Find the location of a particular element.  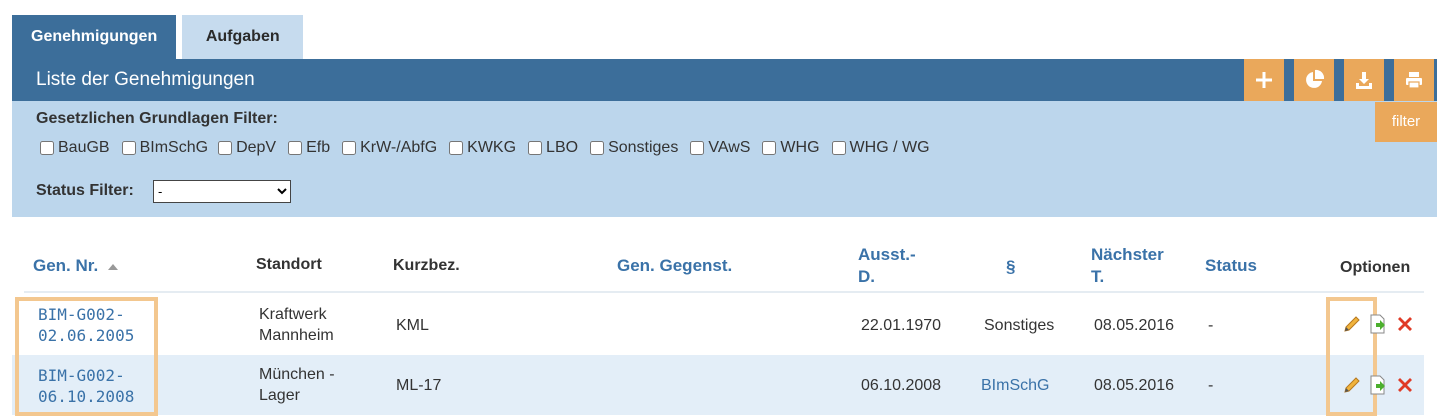

filter-option: WHG / WG is located at coordinates (880, 148).